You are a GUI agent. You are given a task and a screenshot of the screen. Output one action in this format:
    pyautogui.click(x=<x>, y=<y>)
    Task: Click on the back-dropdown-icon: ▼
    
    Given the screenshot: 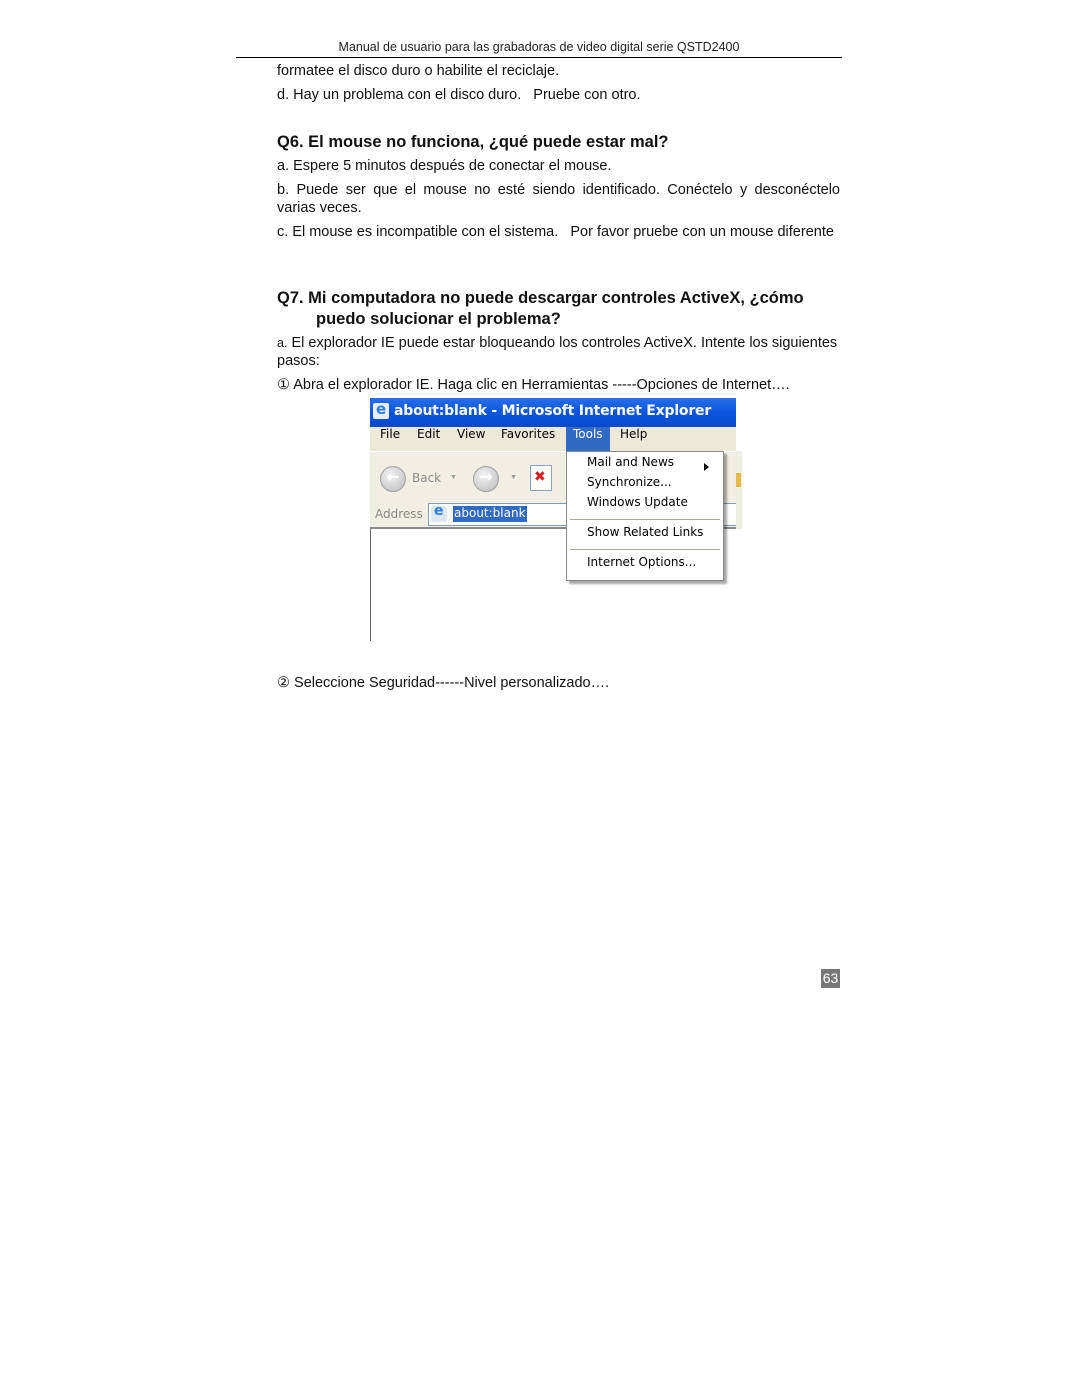 What is the action you would take?
    pyautogui.click(x=453, y=477)
    